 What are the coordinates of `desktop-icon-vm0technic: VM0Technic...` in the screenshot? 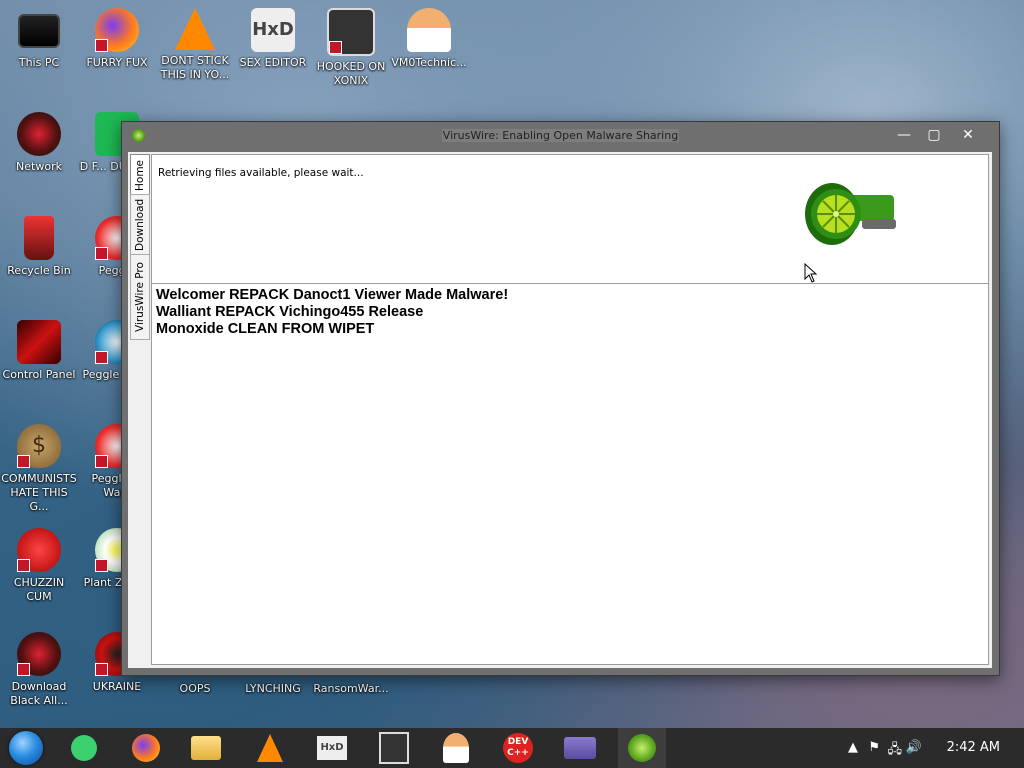 It's located at (429, 39).